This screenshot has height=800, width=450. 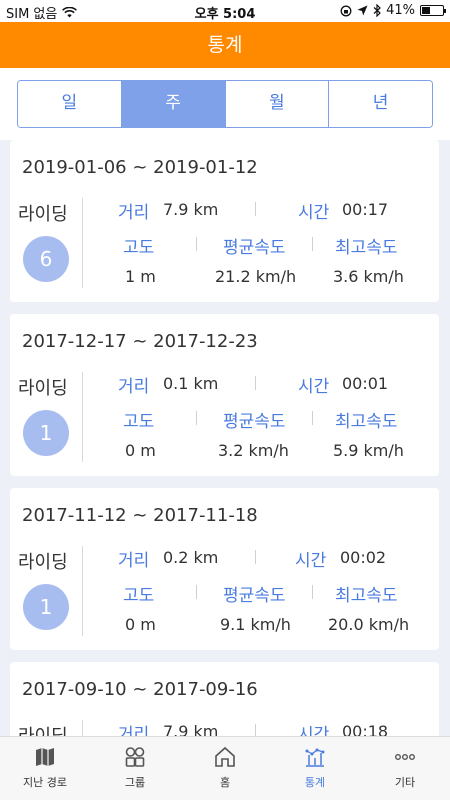 What do you see at coordinates (369, 624) in the screenshot?
I see `max-speed-value: 20.0 km/h` at bounding box center [369, 624].